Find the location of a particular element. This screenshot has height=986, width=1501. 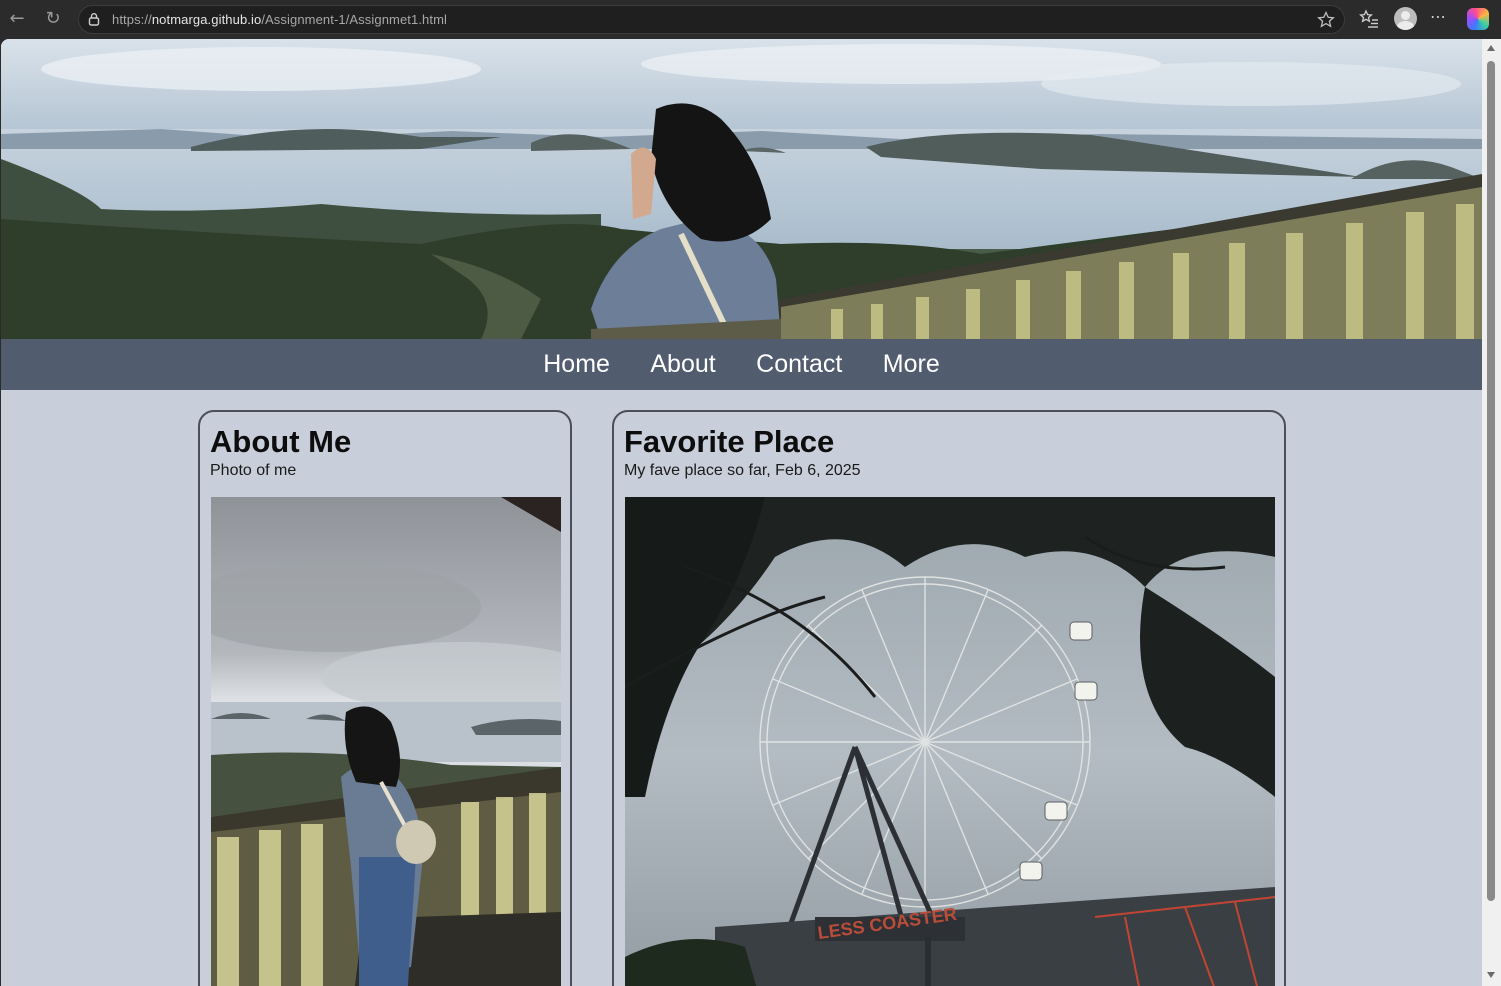

favorite-place-subtitle: My fave place so far, Feb 6, 2025 is located at coordinates (742, 470).